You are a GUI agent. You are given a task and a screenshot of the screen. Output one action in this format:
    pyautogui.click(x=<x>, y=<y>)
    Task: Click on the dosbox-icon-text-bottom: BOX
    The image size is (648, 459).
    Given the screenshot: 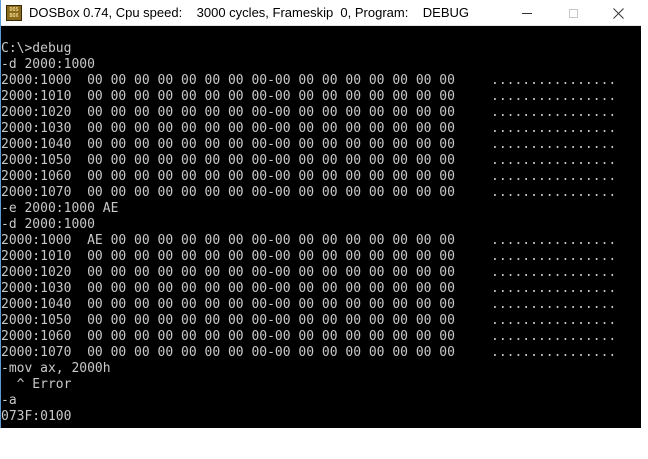 What is the action you would take?
    pyautogui.click(x=14, y=15)
    